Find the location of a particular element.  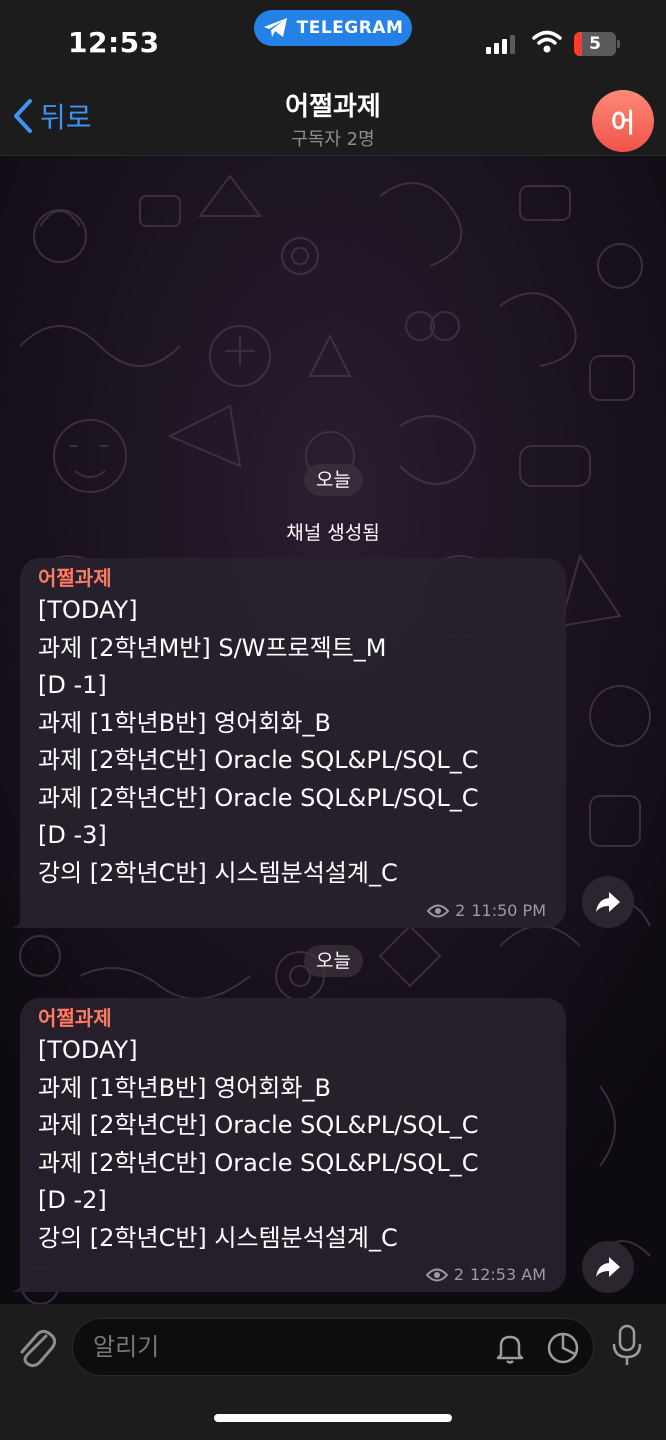

microphone-icon is located at coordinates (627, 1346).